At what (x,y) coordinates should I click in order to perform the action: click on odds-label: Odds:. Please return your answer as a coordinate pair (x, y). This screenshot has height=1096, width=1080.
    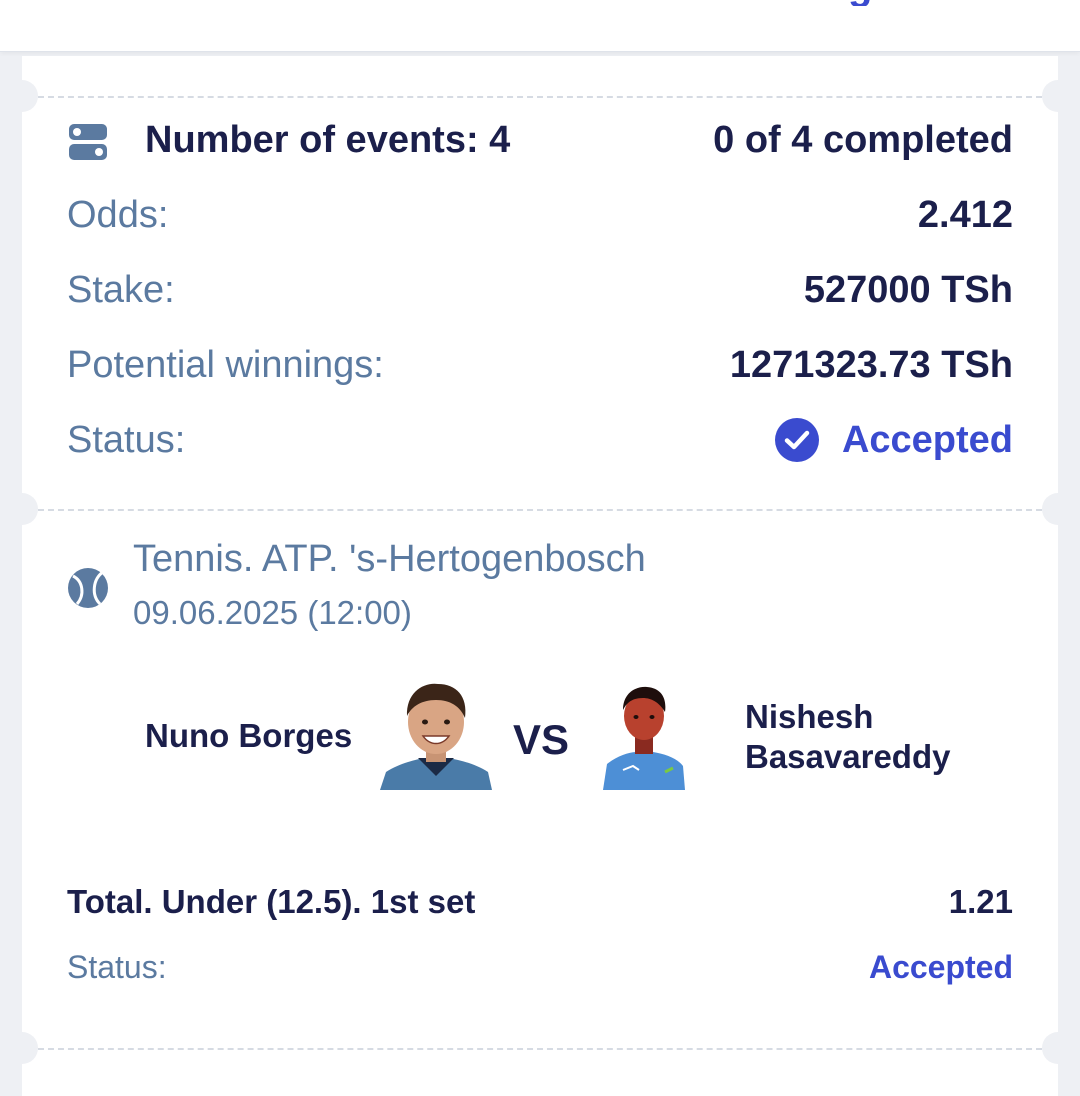
    Looking at the image, I should click on (118, 214).